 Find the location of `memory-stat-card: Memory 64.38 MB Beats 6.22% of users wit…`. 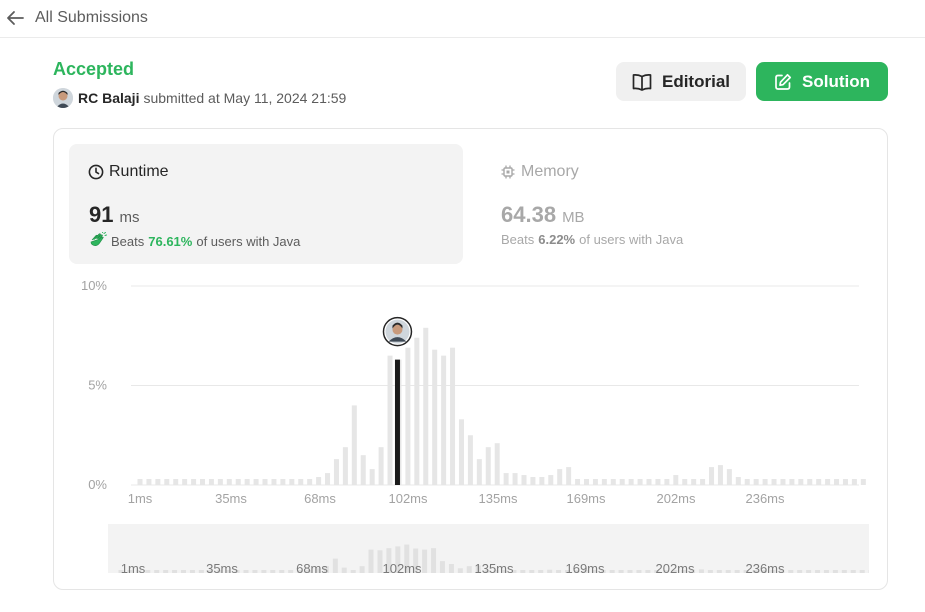

memory-stat-card: Memory 64.38 MB Beats 6.22% of users wit… is located at coordinates (678, 204).